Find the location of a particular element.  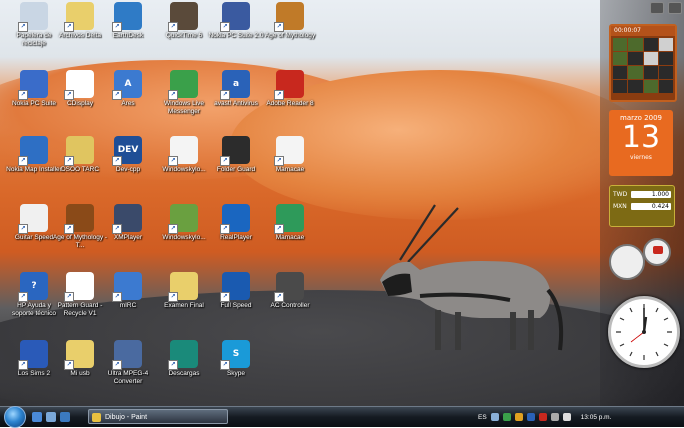

desktop-shortcut: ↗ Full Speed is located at coordinates (236, 291).